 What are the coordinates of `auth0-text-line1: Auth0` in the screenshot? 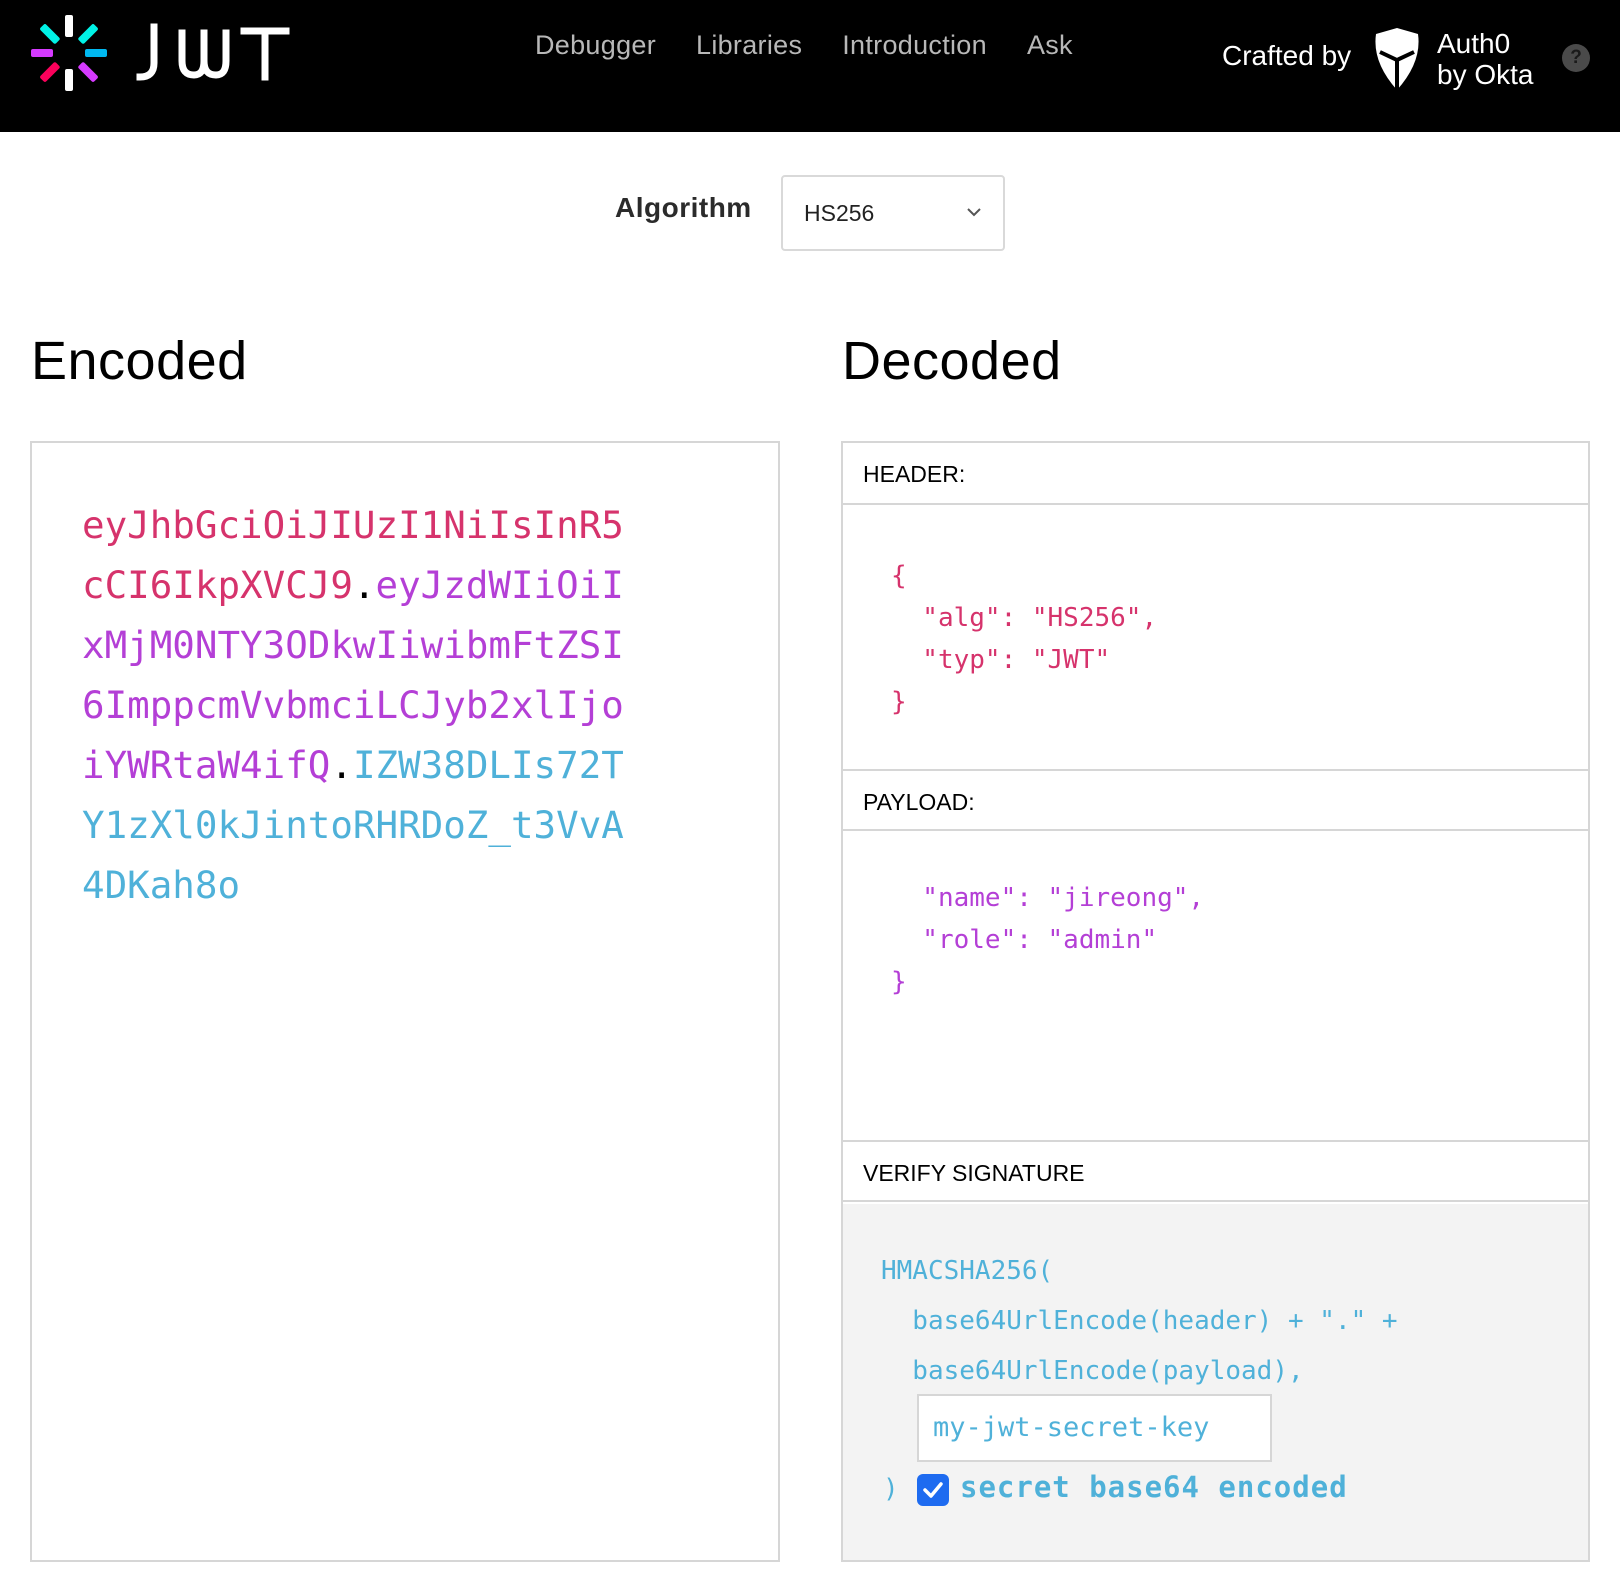 It's located at (1474, 43).